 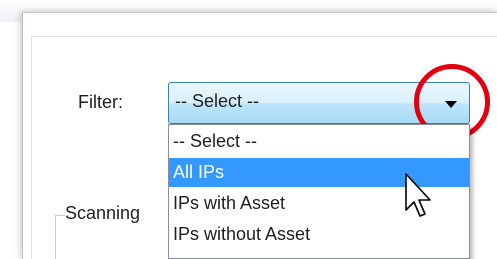 What do you see at coordinates (100, 102) in the screenshot?
I see `filter-label: Filter:` at bounding box center [100, 102].